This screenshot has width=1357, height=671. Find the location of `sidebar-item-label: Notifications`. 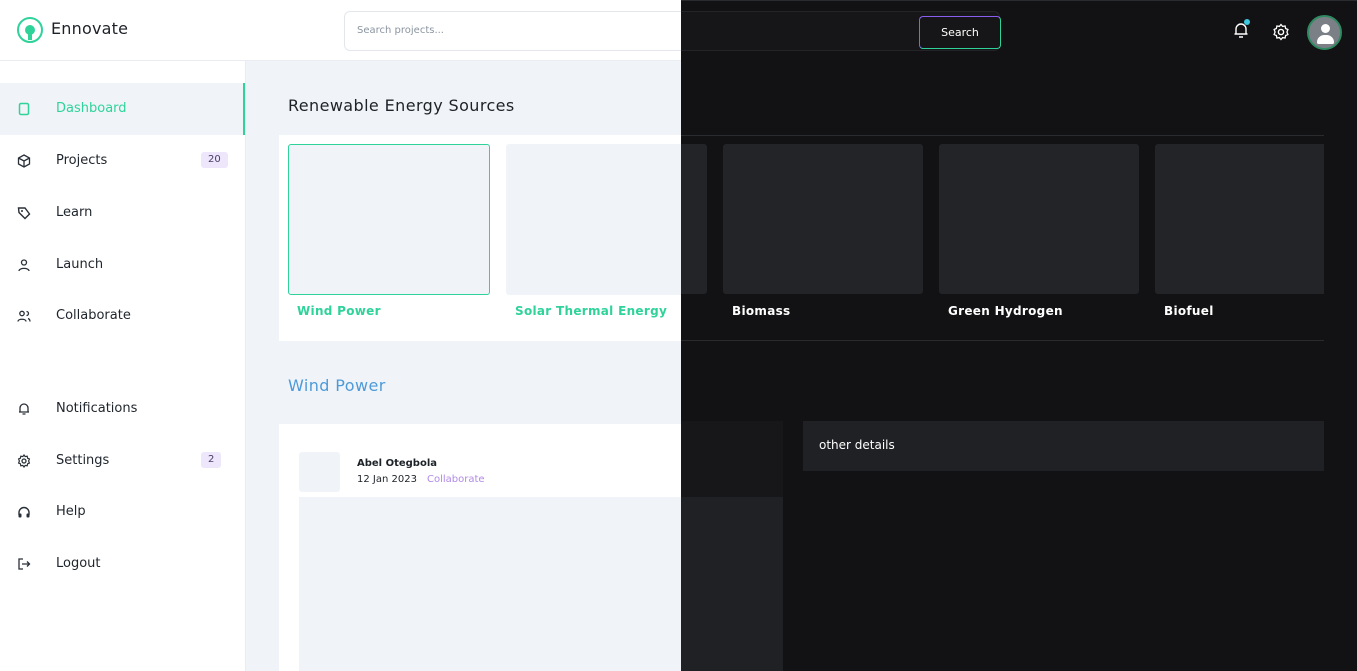

sidebar-item-label: Notifications is located at coordinates (97, 408).